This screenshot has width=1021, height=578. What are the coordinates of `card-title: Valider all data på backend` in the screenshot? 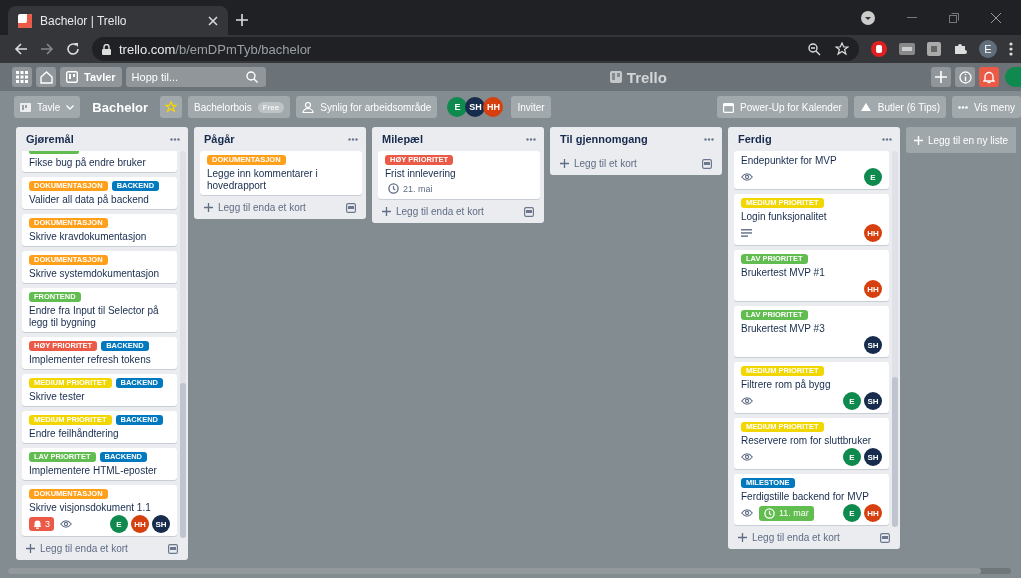 It's located at (89, 200).